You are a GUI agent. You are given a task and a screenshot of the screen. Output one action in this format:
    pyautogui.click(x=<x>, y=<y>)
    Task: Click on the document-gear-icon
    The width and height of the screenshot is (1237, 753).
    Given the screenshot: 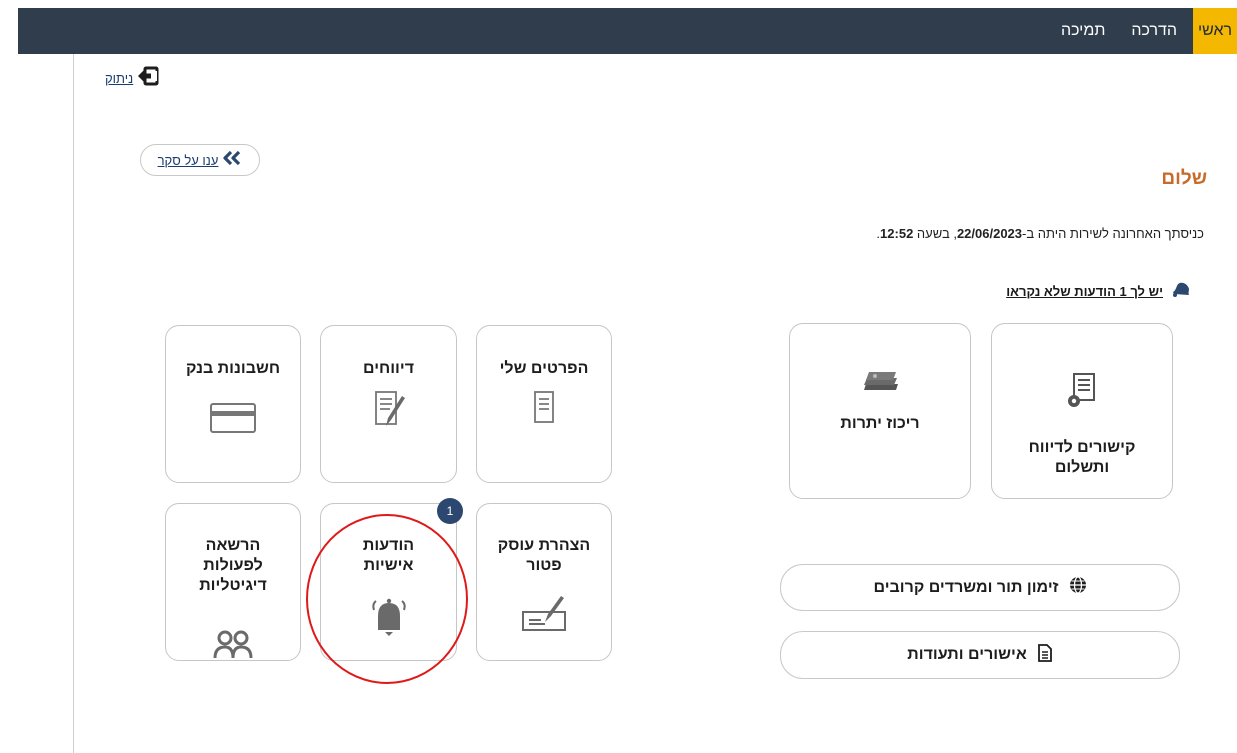 What is the action you would take?
    pyautogui.click(x=1082, y=394)
    